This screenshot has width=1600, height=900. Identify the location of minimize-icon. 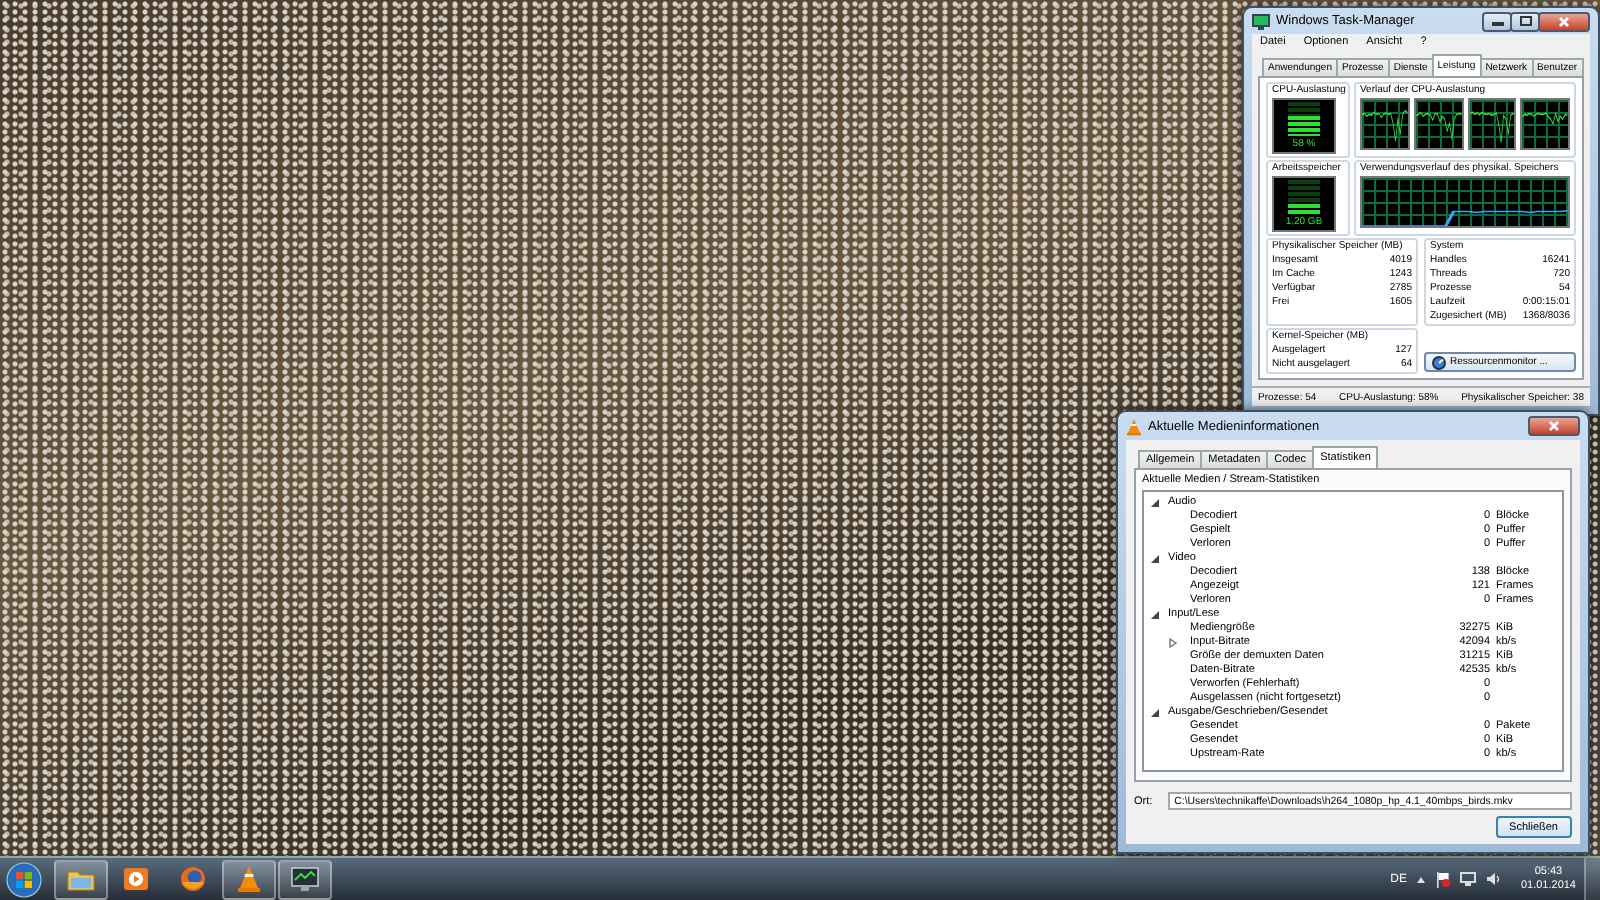
(1497, 21).